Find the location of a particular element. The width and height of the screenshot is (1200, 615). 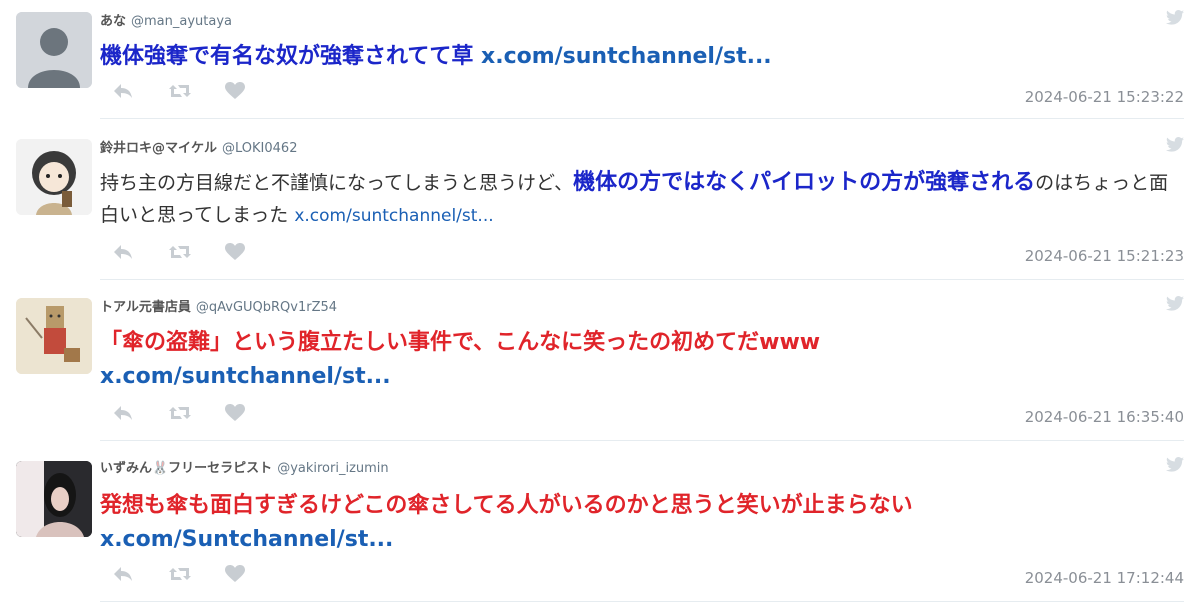

tweet-author: 鈴井ロキ@マイケル @LOKI0462 is located at coordinates (198, 146).